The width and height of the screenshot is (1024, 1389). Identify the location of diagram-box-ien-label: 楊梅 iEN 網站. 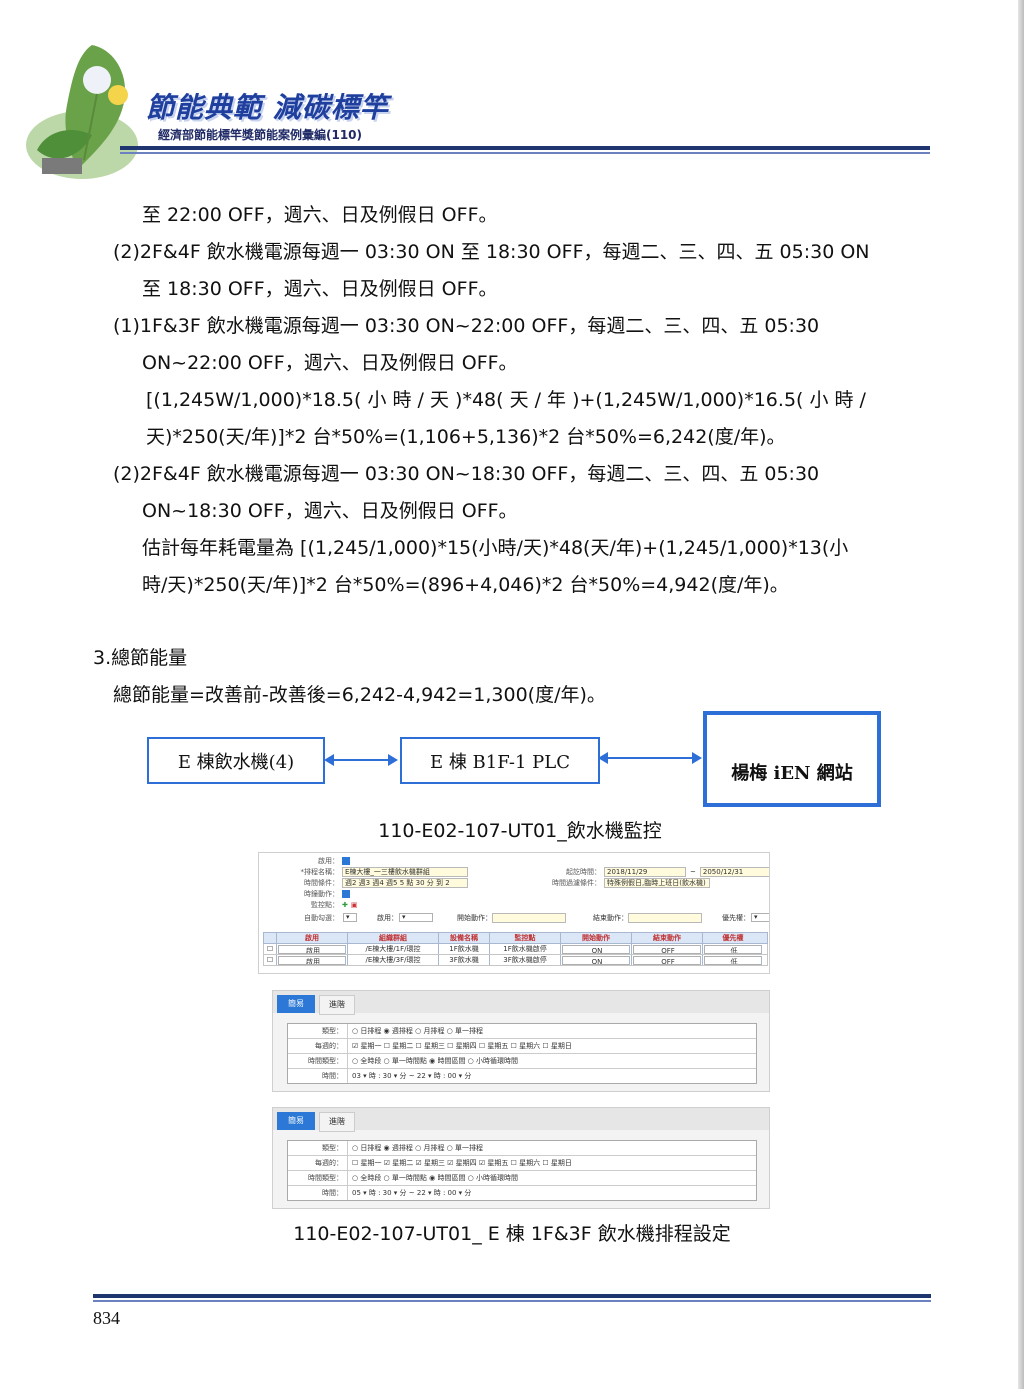
(792, 773).